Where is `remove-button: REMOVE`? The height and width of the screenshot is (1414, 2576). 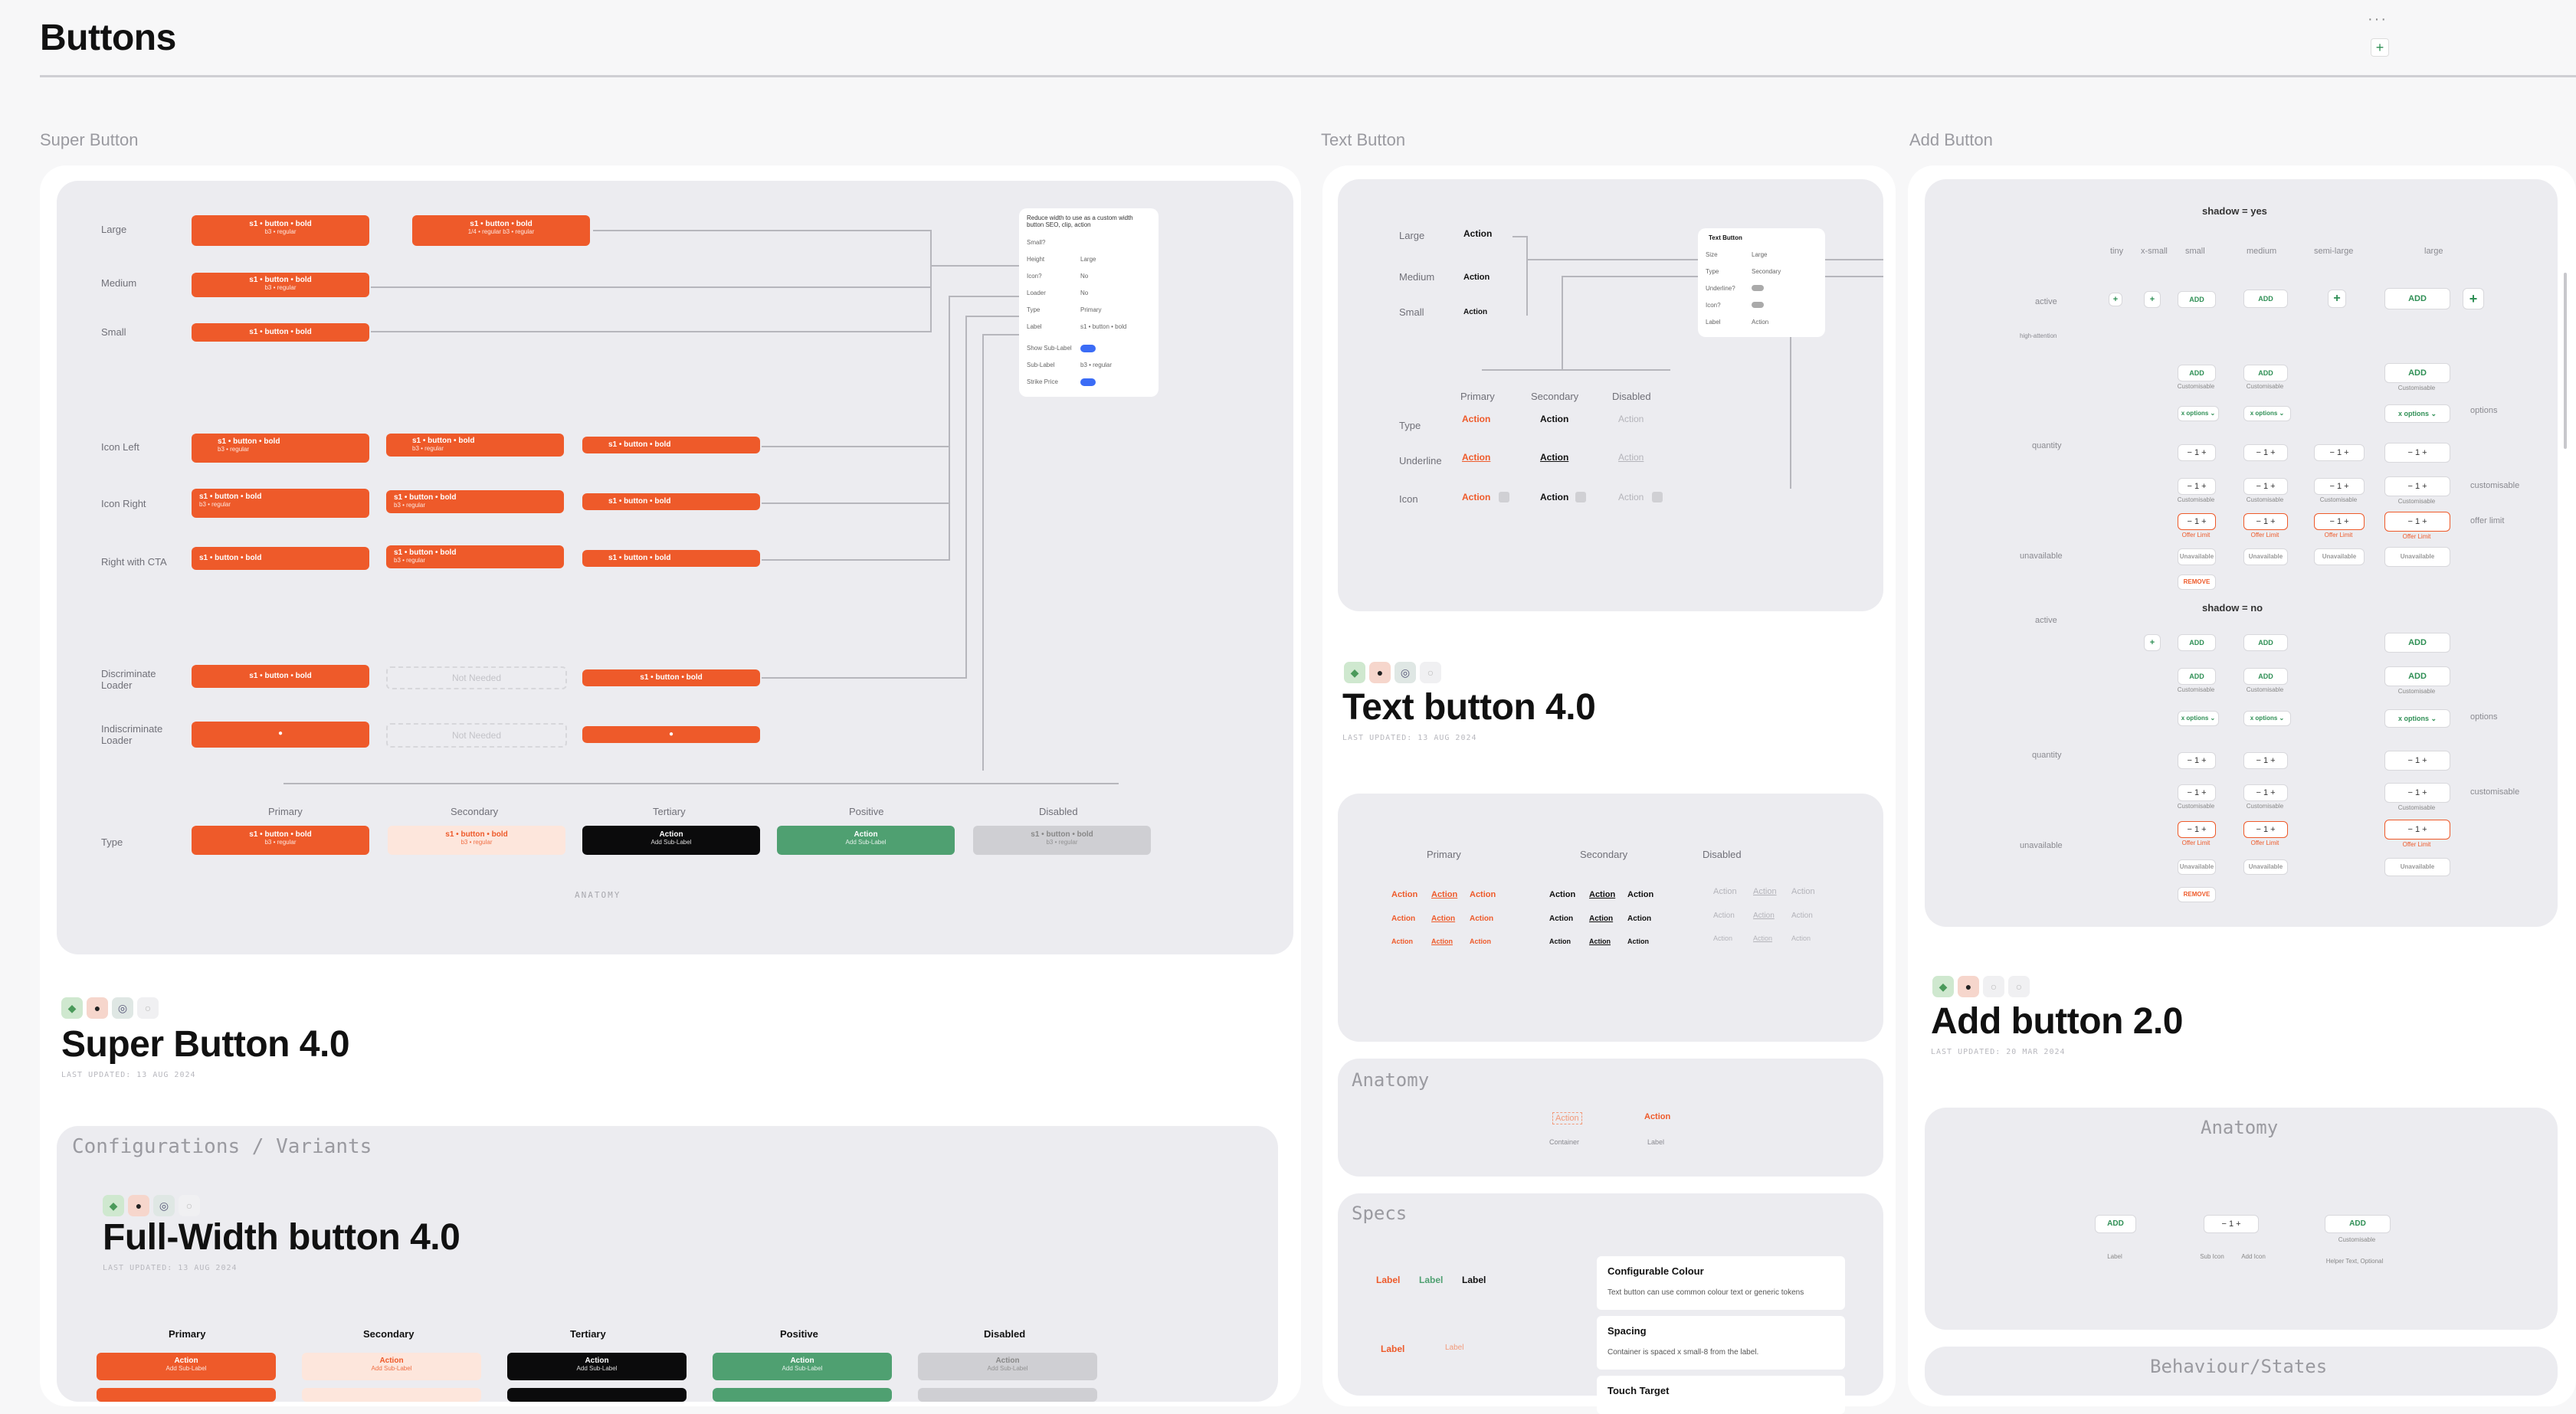
remove-button: REMOVE is located at coordinates (2197, 582).